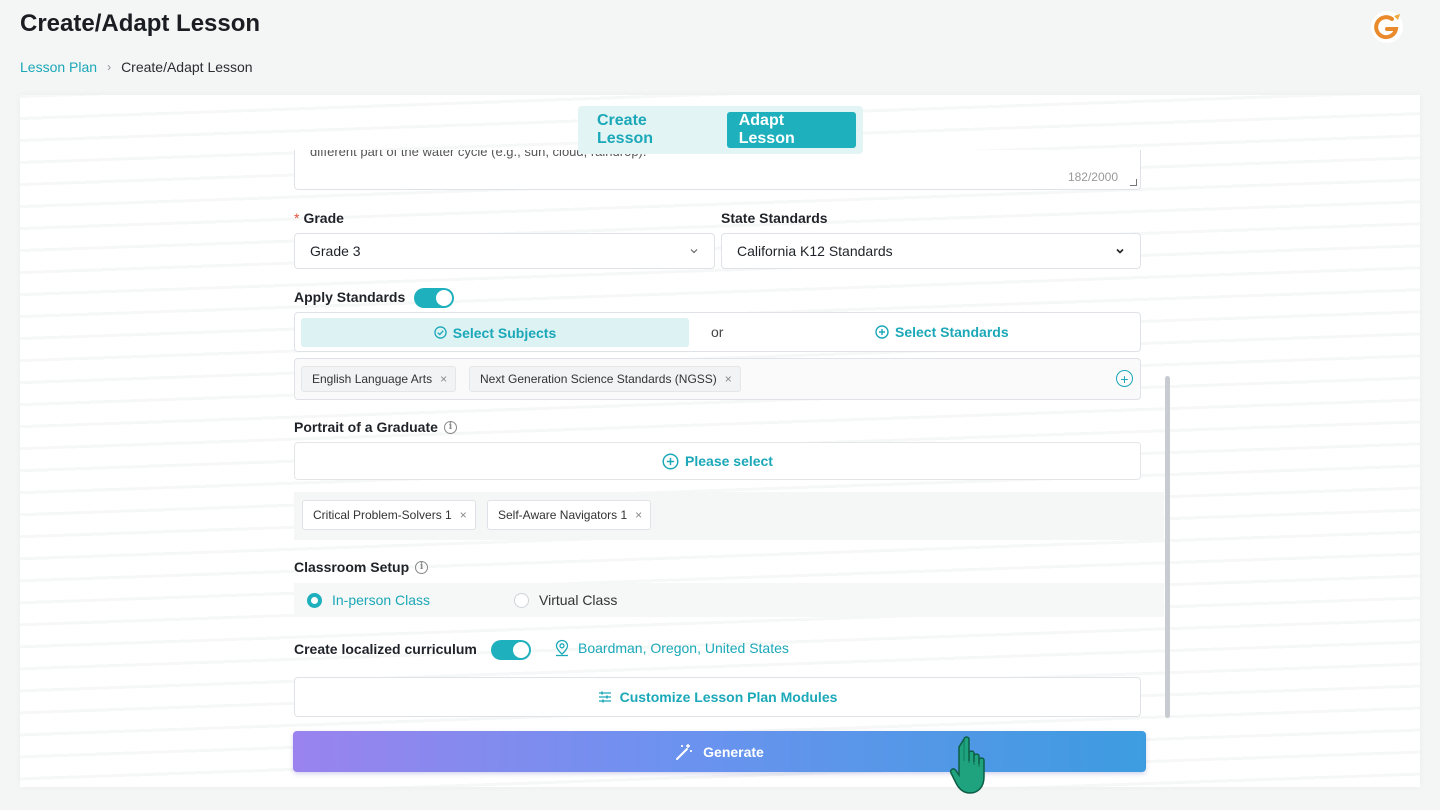 The height and width of the screenshot is (810, 1440). I want to click on apply-standards-label-text: Apply Standards, so click(350, 297).